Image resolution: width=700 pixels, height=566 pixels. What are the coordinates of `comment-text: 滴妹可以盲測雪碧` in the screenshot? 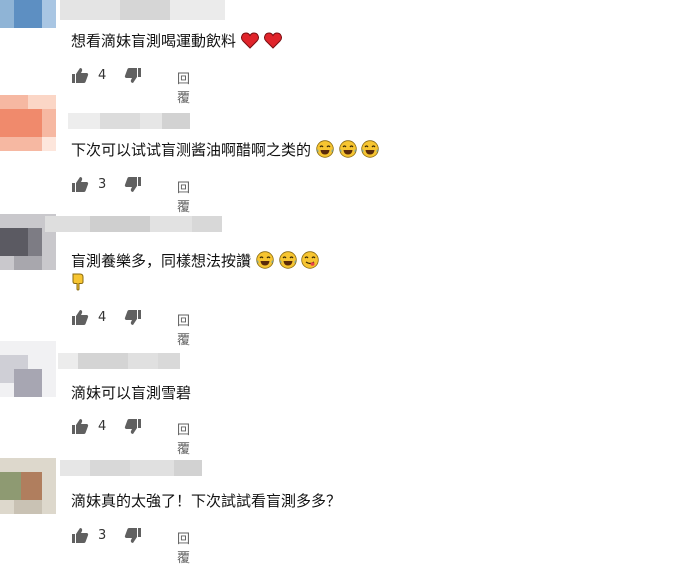 It's located at (131, 393).